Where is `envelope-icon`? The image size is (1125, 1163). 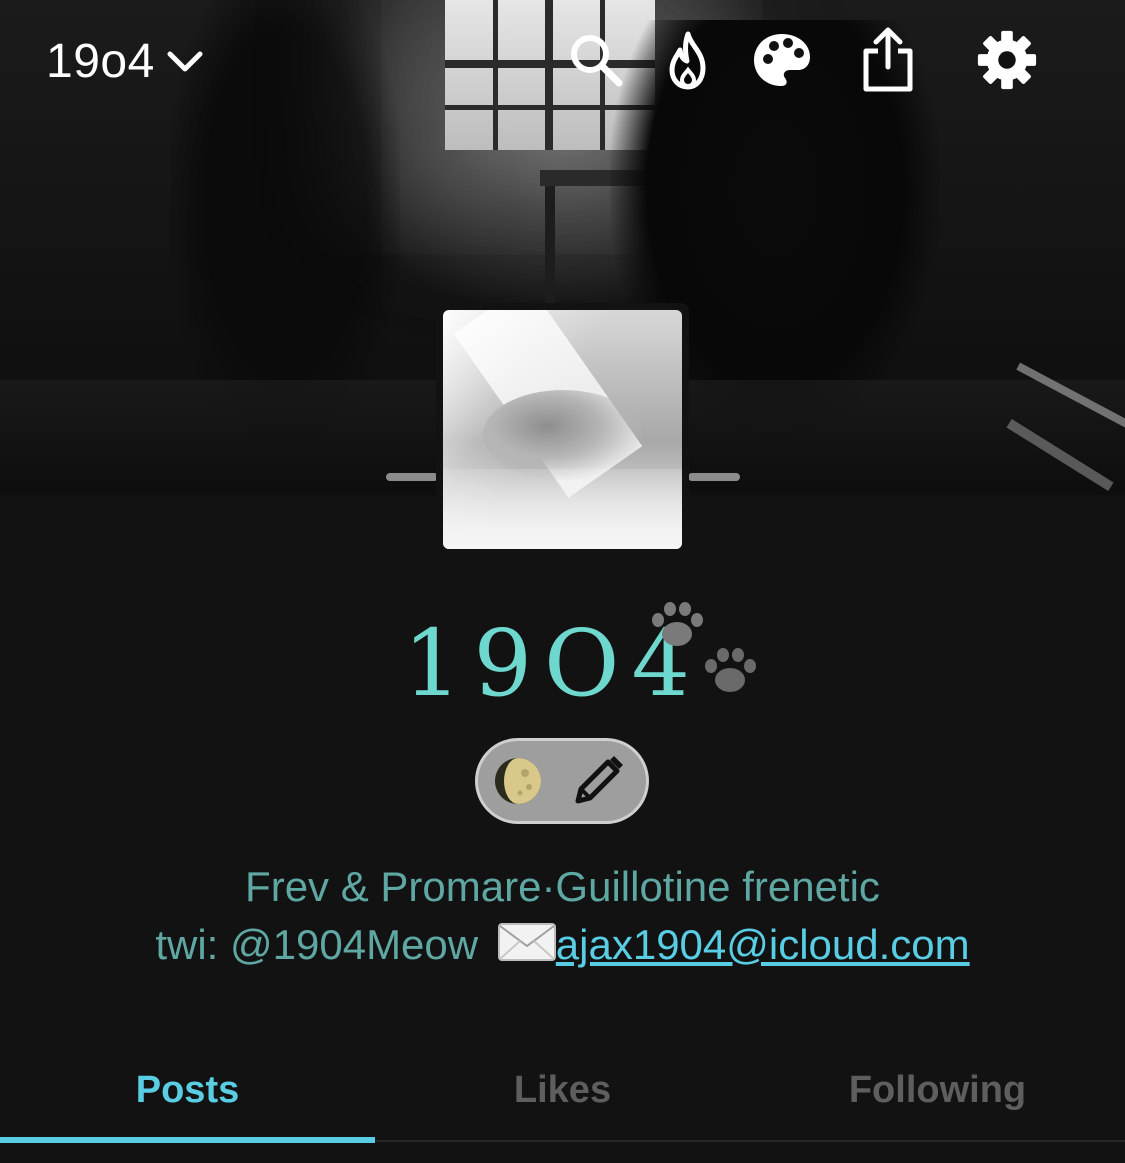 envelope-icon is located at coordinates (526, 942).